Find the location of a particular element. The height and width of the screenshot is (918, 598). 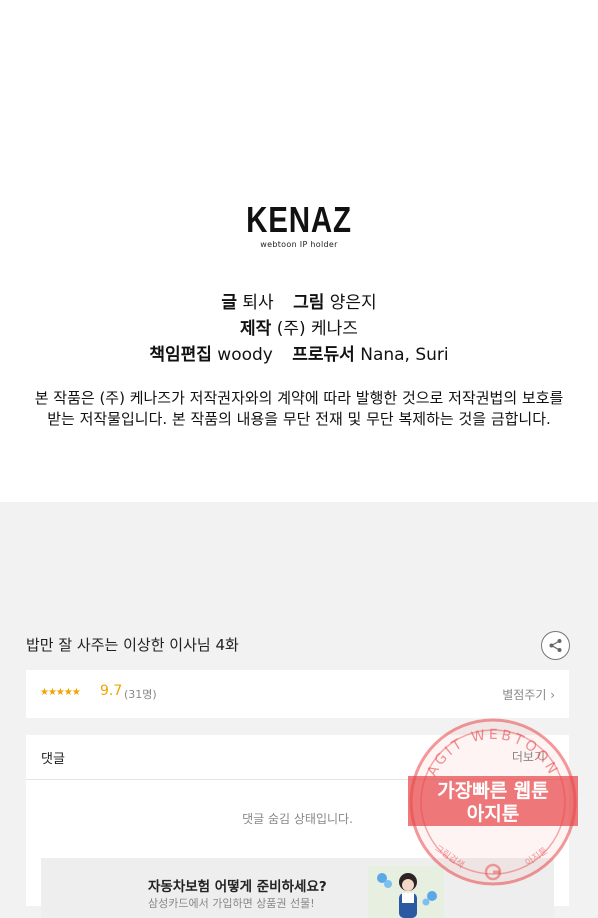

credits-line-1: 글 퇴사 그림 양은지 is located at coordinates (299, 303).